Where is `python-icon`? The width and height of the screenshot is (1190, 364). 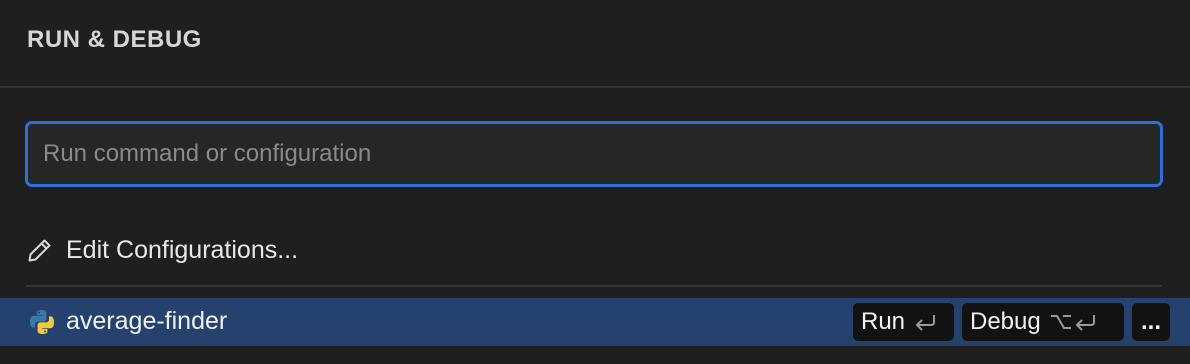 python-icon is located at coordinates (42, 322).